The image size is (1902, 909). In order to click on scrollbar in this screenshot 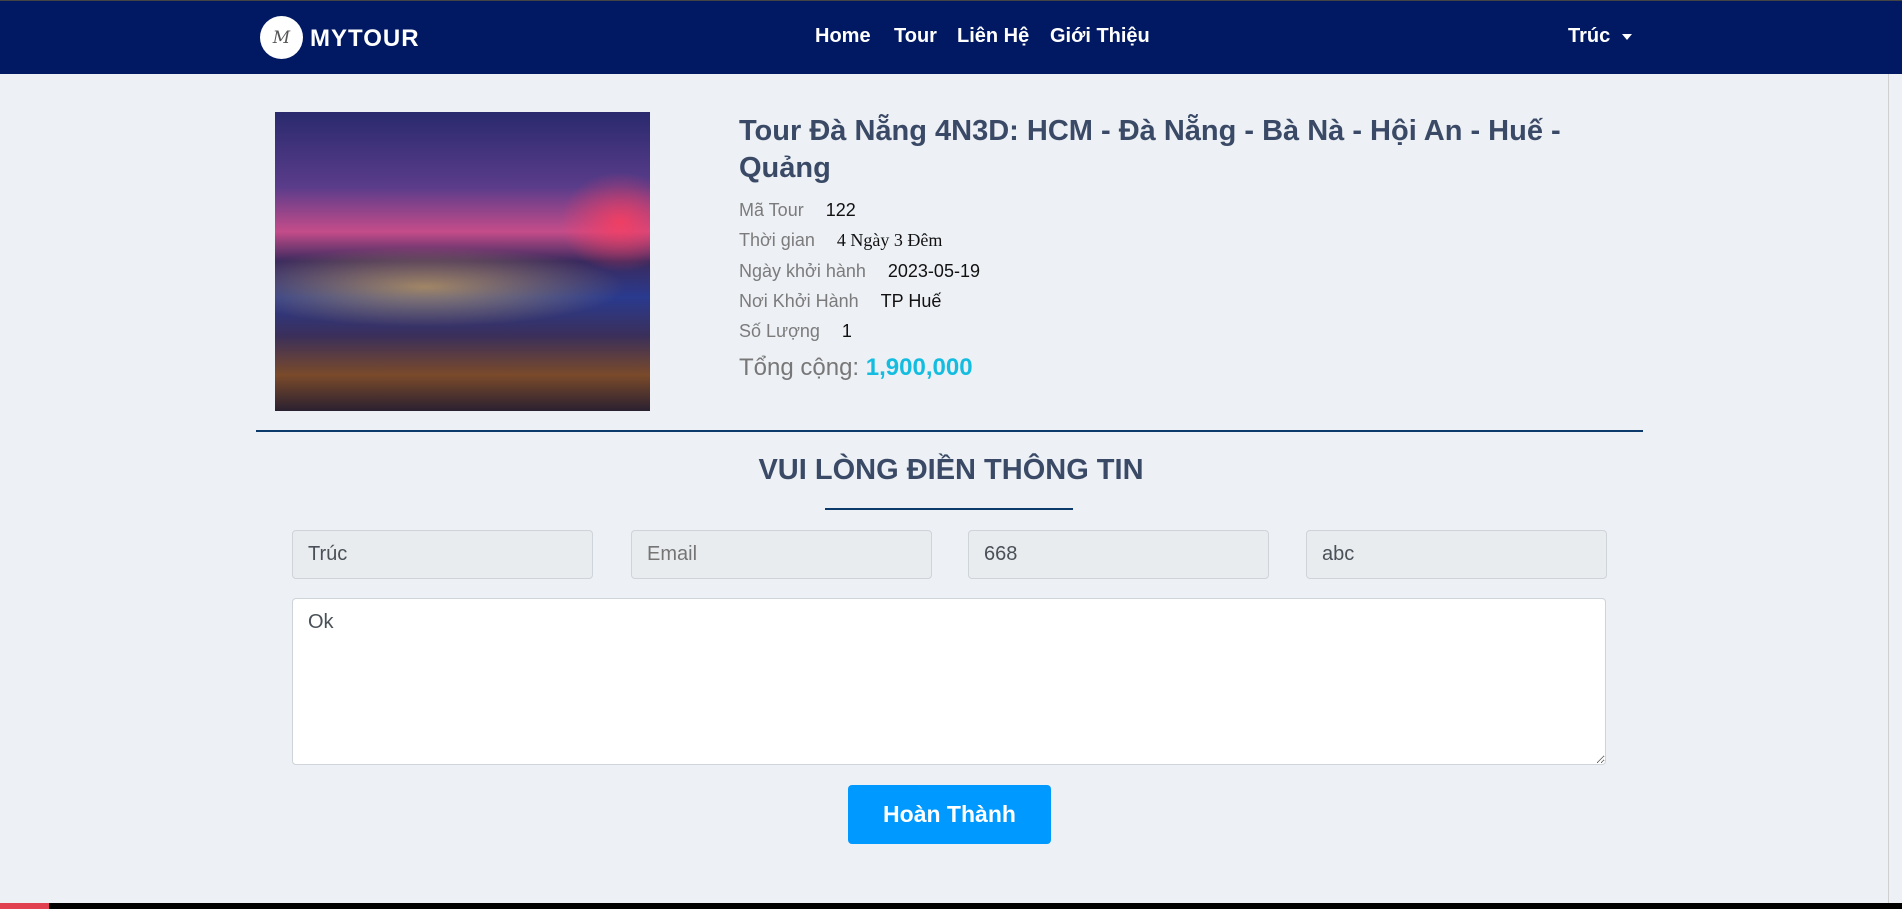, I will do `click(1895, 488)`.